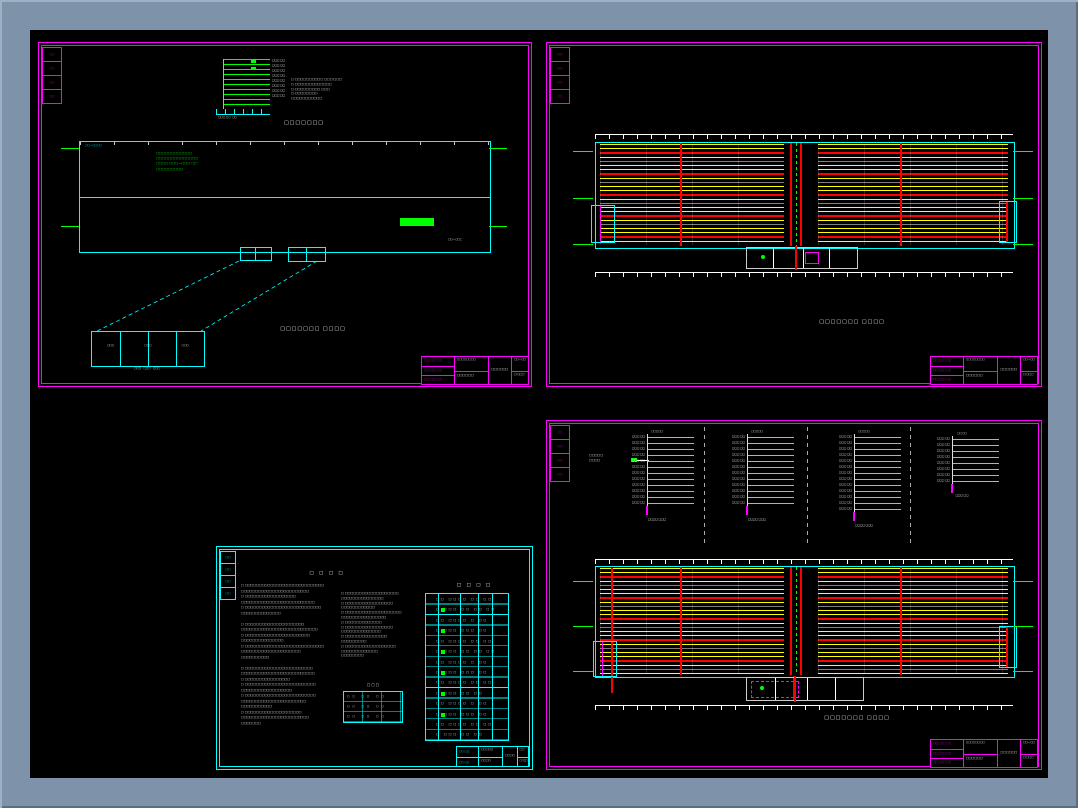 Image resolution: width=1078 pixels, height=808 pixels. Describe the element at coordinates (246, 84) in the screenshot. I see `riser-ladder` at that location.